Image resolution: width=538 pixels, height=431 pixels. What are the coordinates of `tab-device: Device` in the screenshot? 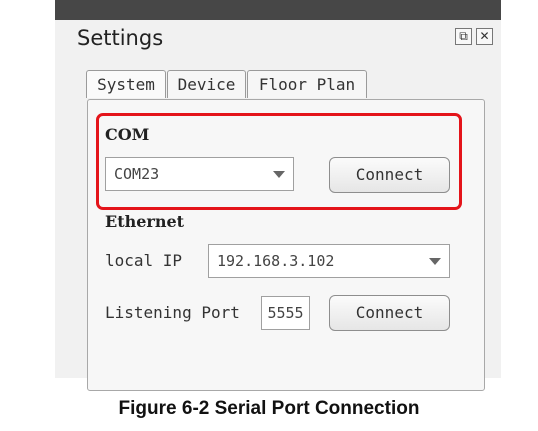 It's located at (206, 84).